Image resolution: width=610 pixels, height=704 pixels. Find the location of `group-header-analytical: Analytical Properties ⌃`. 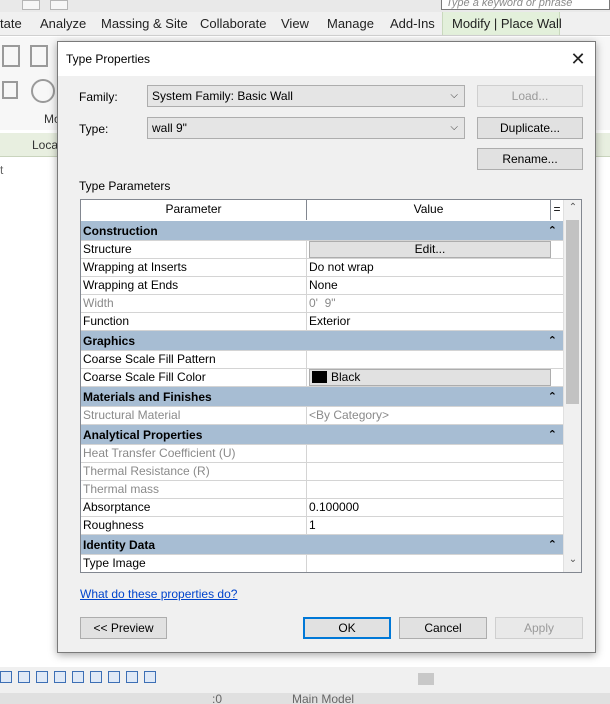

group-header-analytical: Analytical Properties ⌃ is located at coordinates (322, 435).